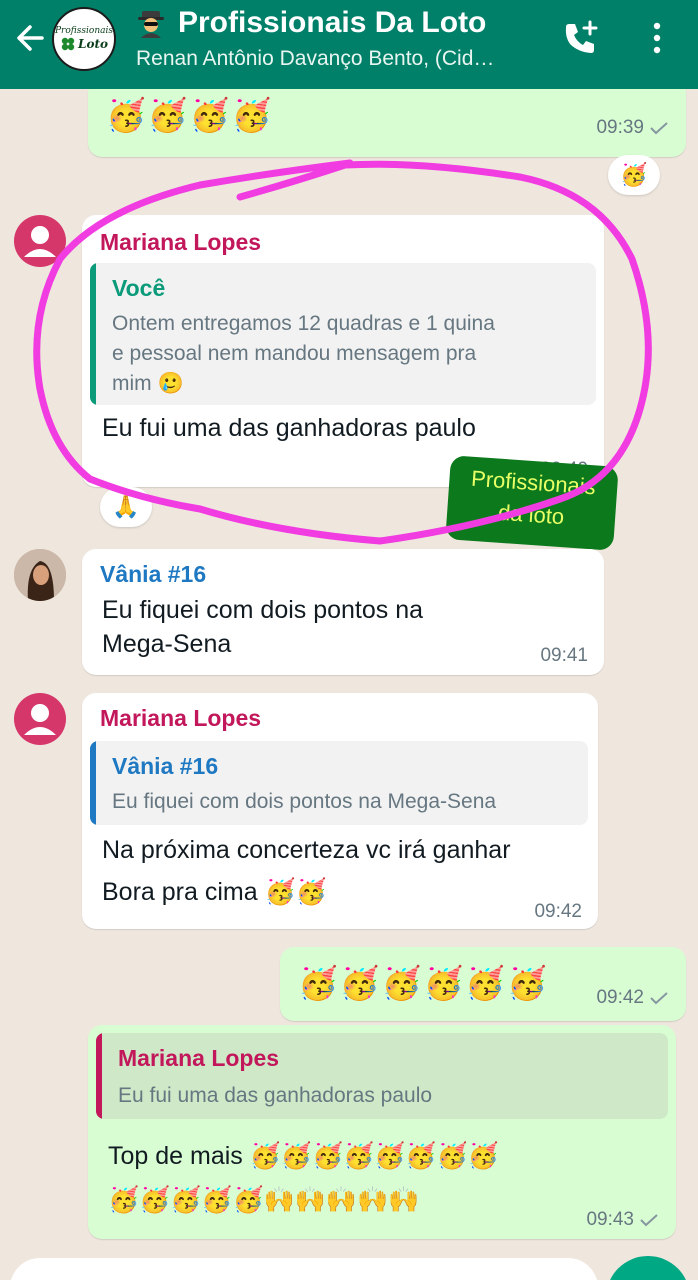 The width and height of the screenshot is (698, 1280). I want to click on message-time: 09:41, so click(564, 655).